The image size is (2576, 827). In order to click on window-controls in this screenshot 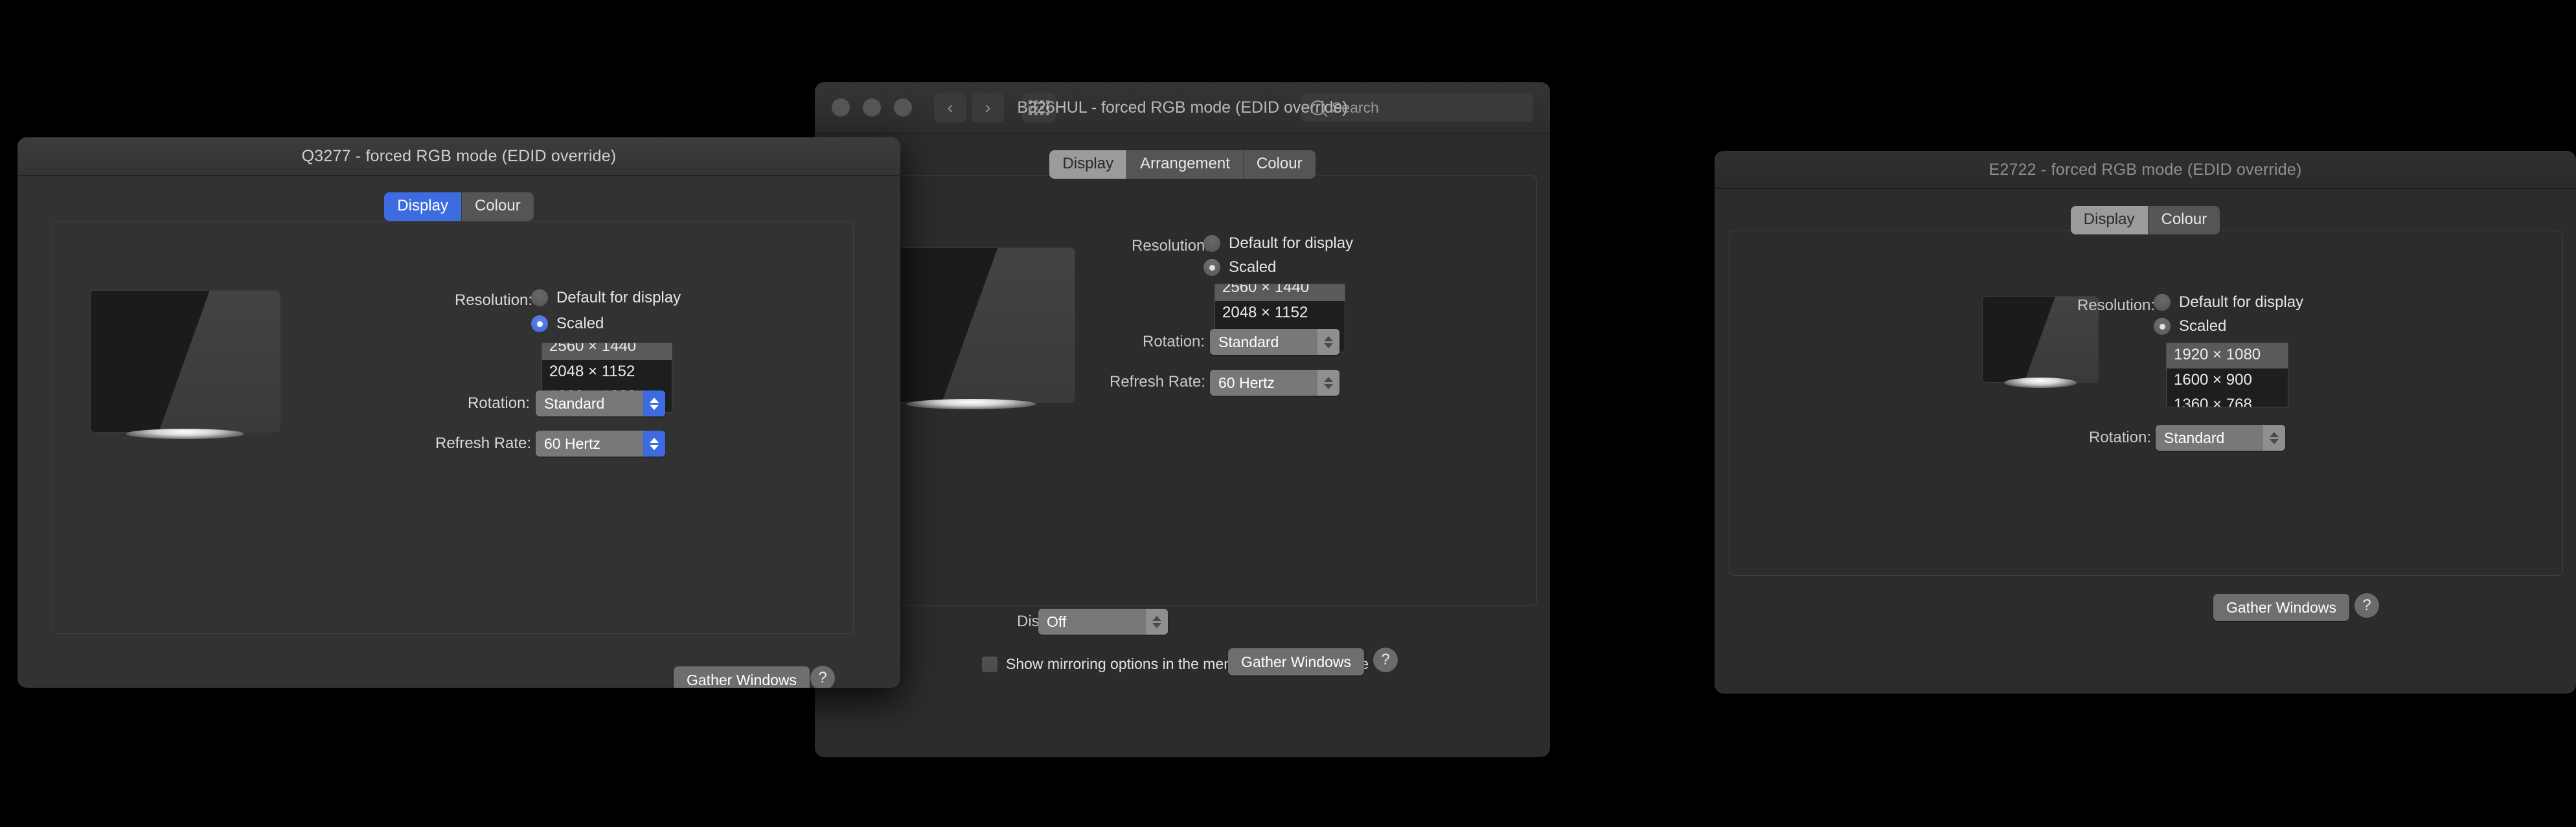, I will do `click(872, 107)`.